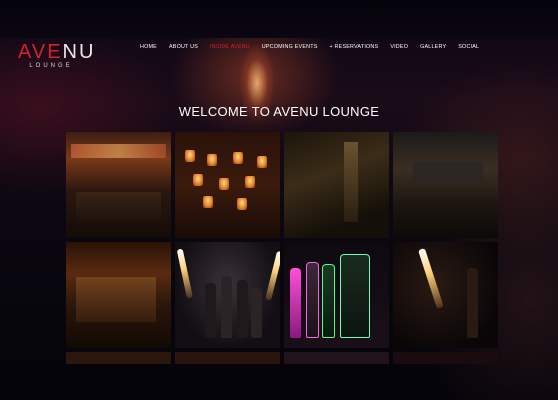 The width and height of the screenshot is (558, 400). I want to click on gallery-photo-candle-wall, so click(227, 185).